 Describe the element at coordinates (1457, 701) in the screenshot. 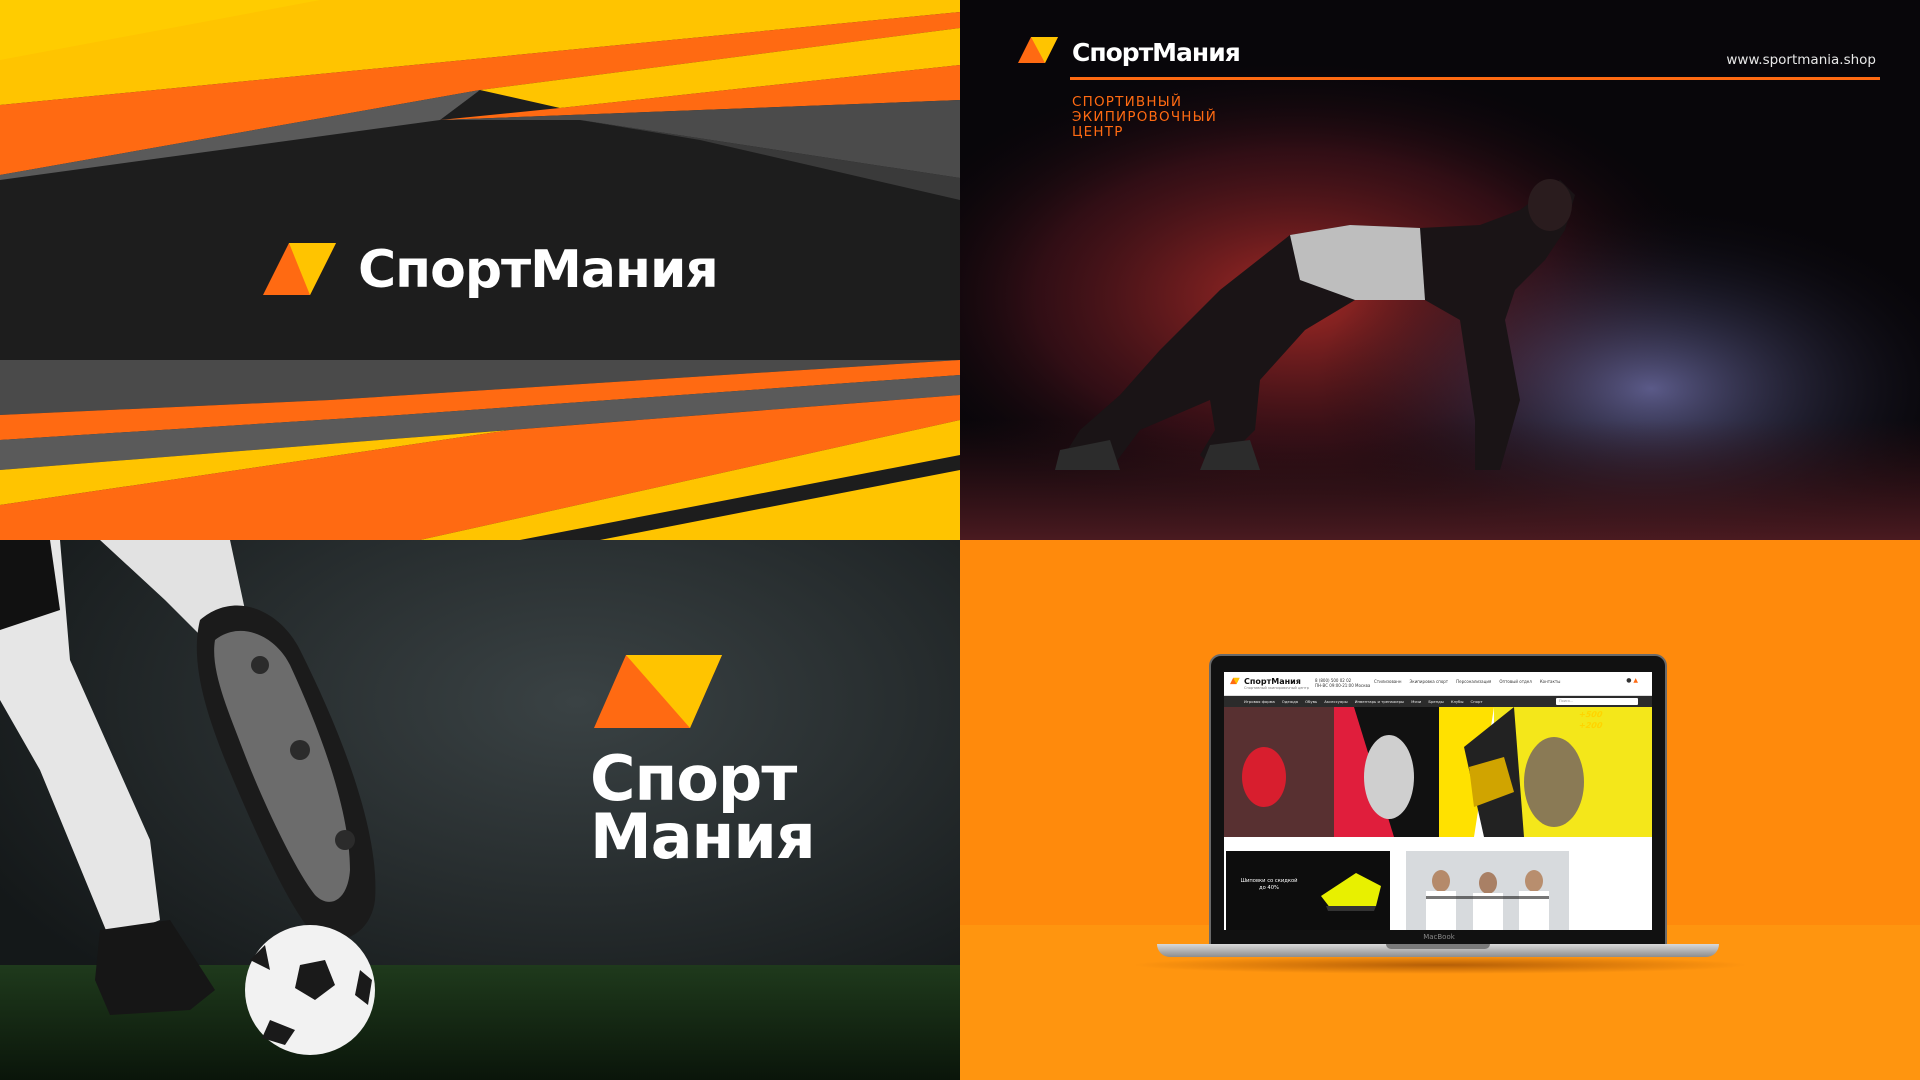

I see `category-item: Клубы` at that location.